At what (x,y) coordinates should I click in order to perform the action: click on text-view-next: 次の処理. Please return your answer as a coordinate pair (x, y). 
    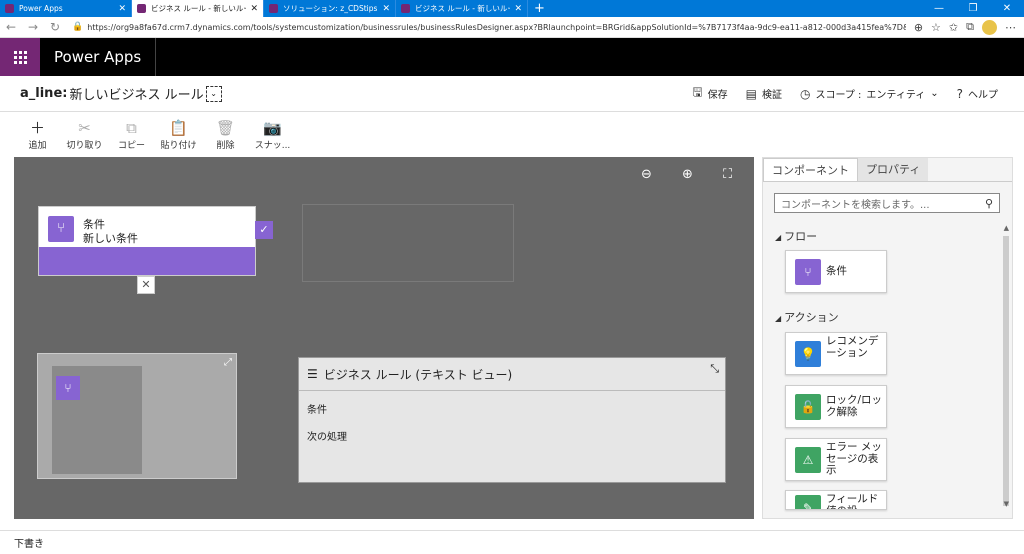
    Looking at the image, I should click on (327, 437).